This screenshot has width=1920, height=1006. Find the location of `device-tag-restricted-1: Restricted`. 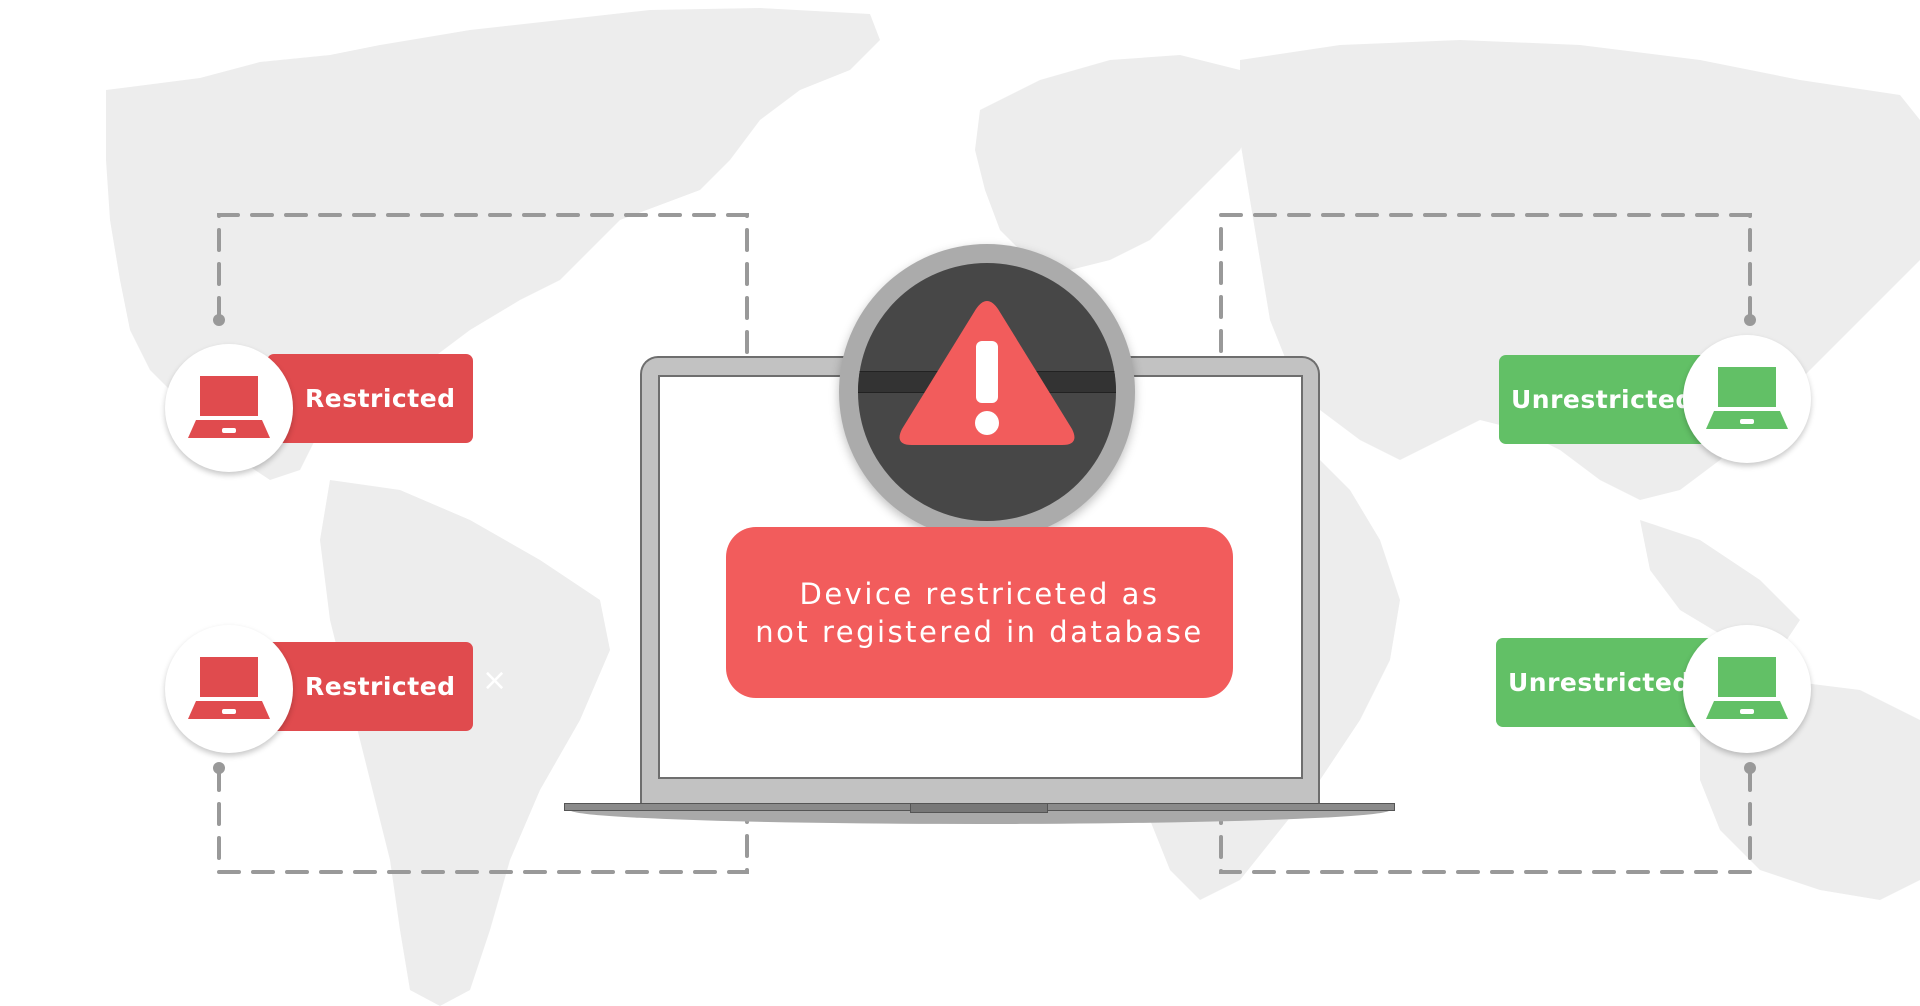

device-tag-restricted-1: Restricted is located at coordinates (370, 398).